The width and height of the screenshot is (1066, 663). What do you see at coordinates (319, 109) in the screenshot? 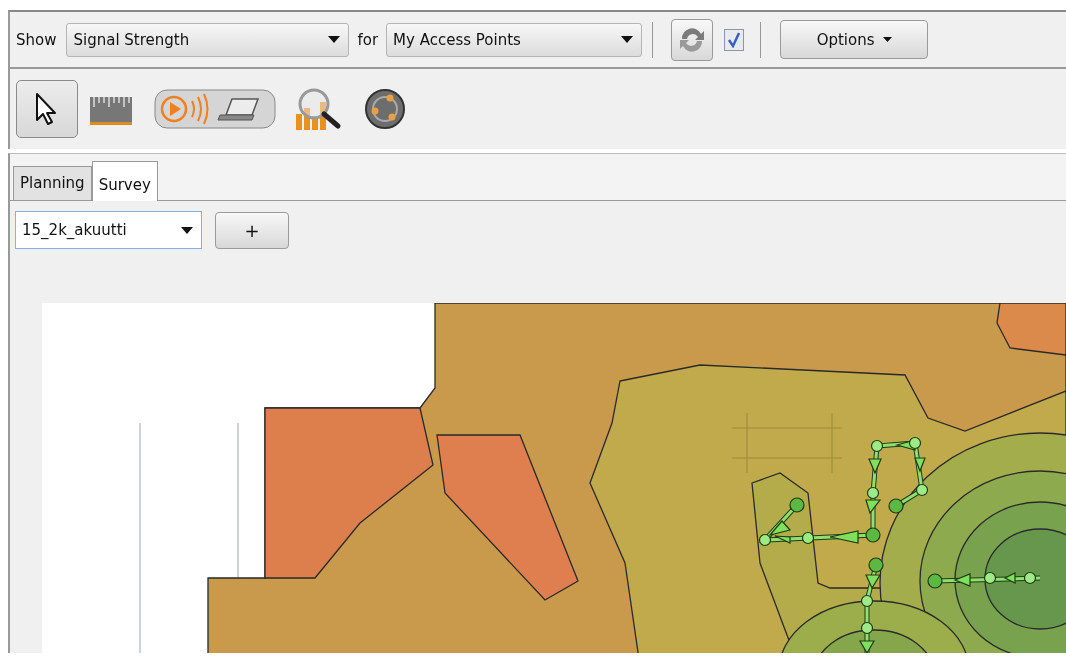
I see `analyze-icon` at bounding box center [319, 109].